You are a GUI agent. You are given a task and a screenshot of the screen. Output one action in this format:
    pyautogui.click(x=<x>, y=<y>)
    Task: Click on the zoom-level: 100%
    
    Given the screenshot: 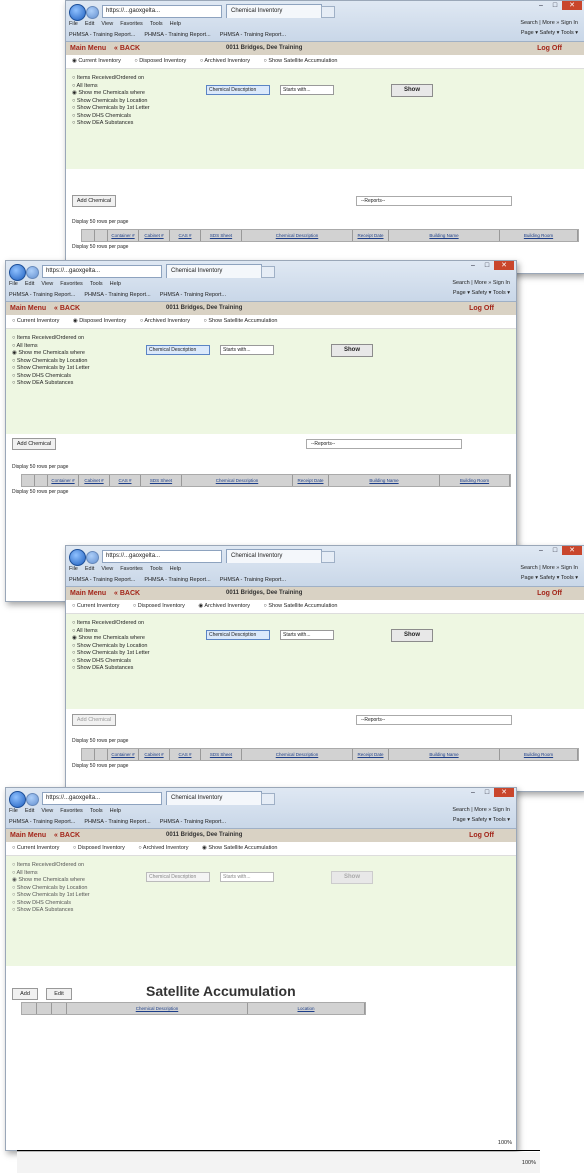 What is the action you would take?
    pyautogui.click(x=505, y=1143)
    